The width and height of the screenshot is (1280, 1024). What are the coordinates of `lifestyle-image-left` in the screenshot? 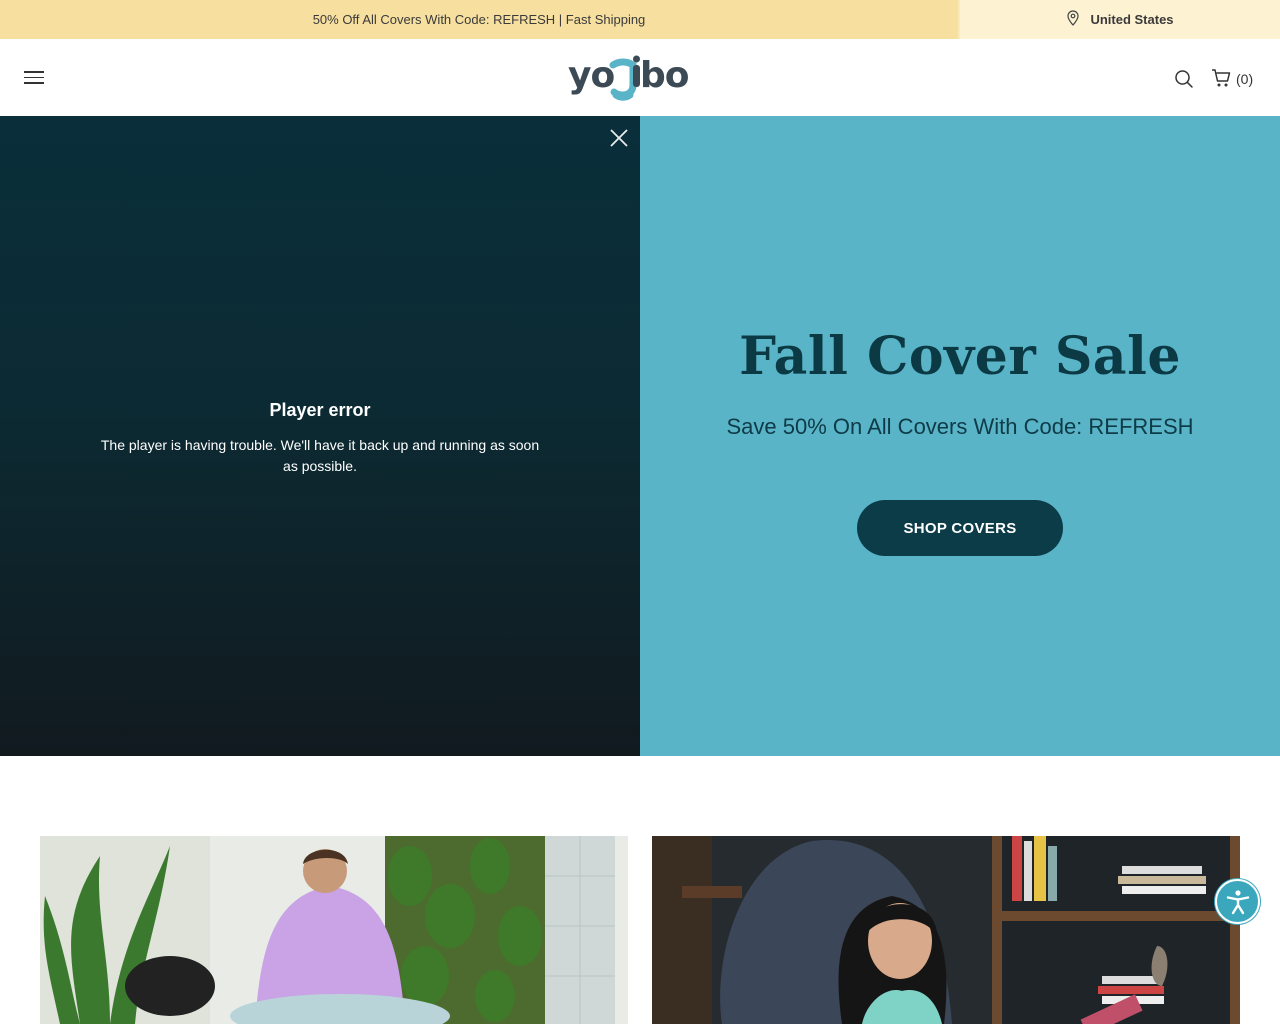 It's located at (334, 930).